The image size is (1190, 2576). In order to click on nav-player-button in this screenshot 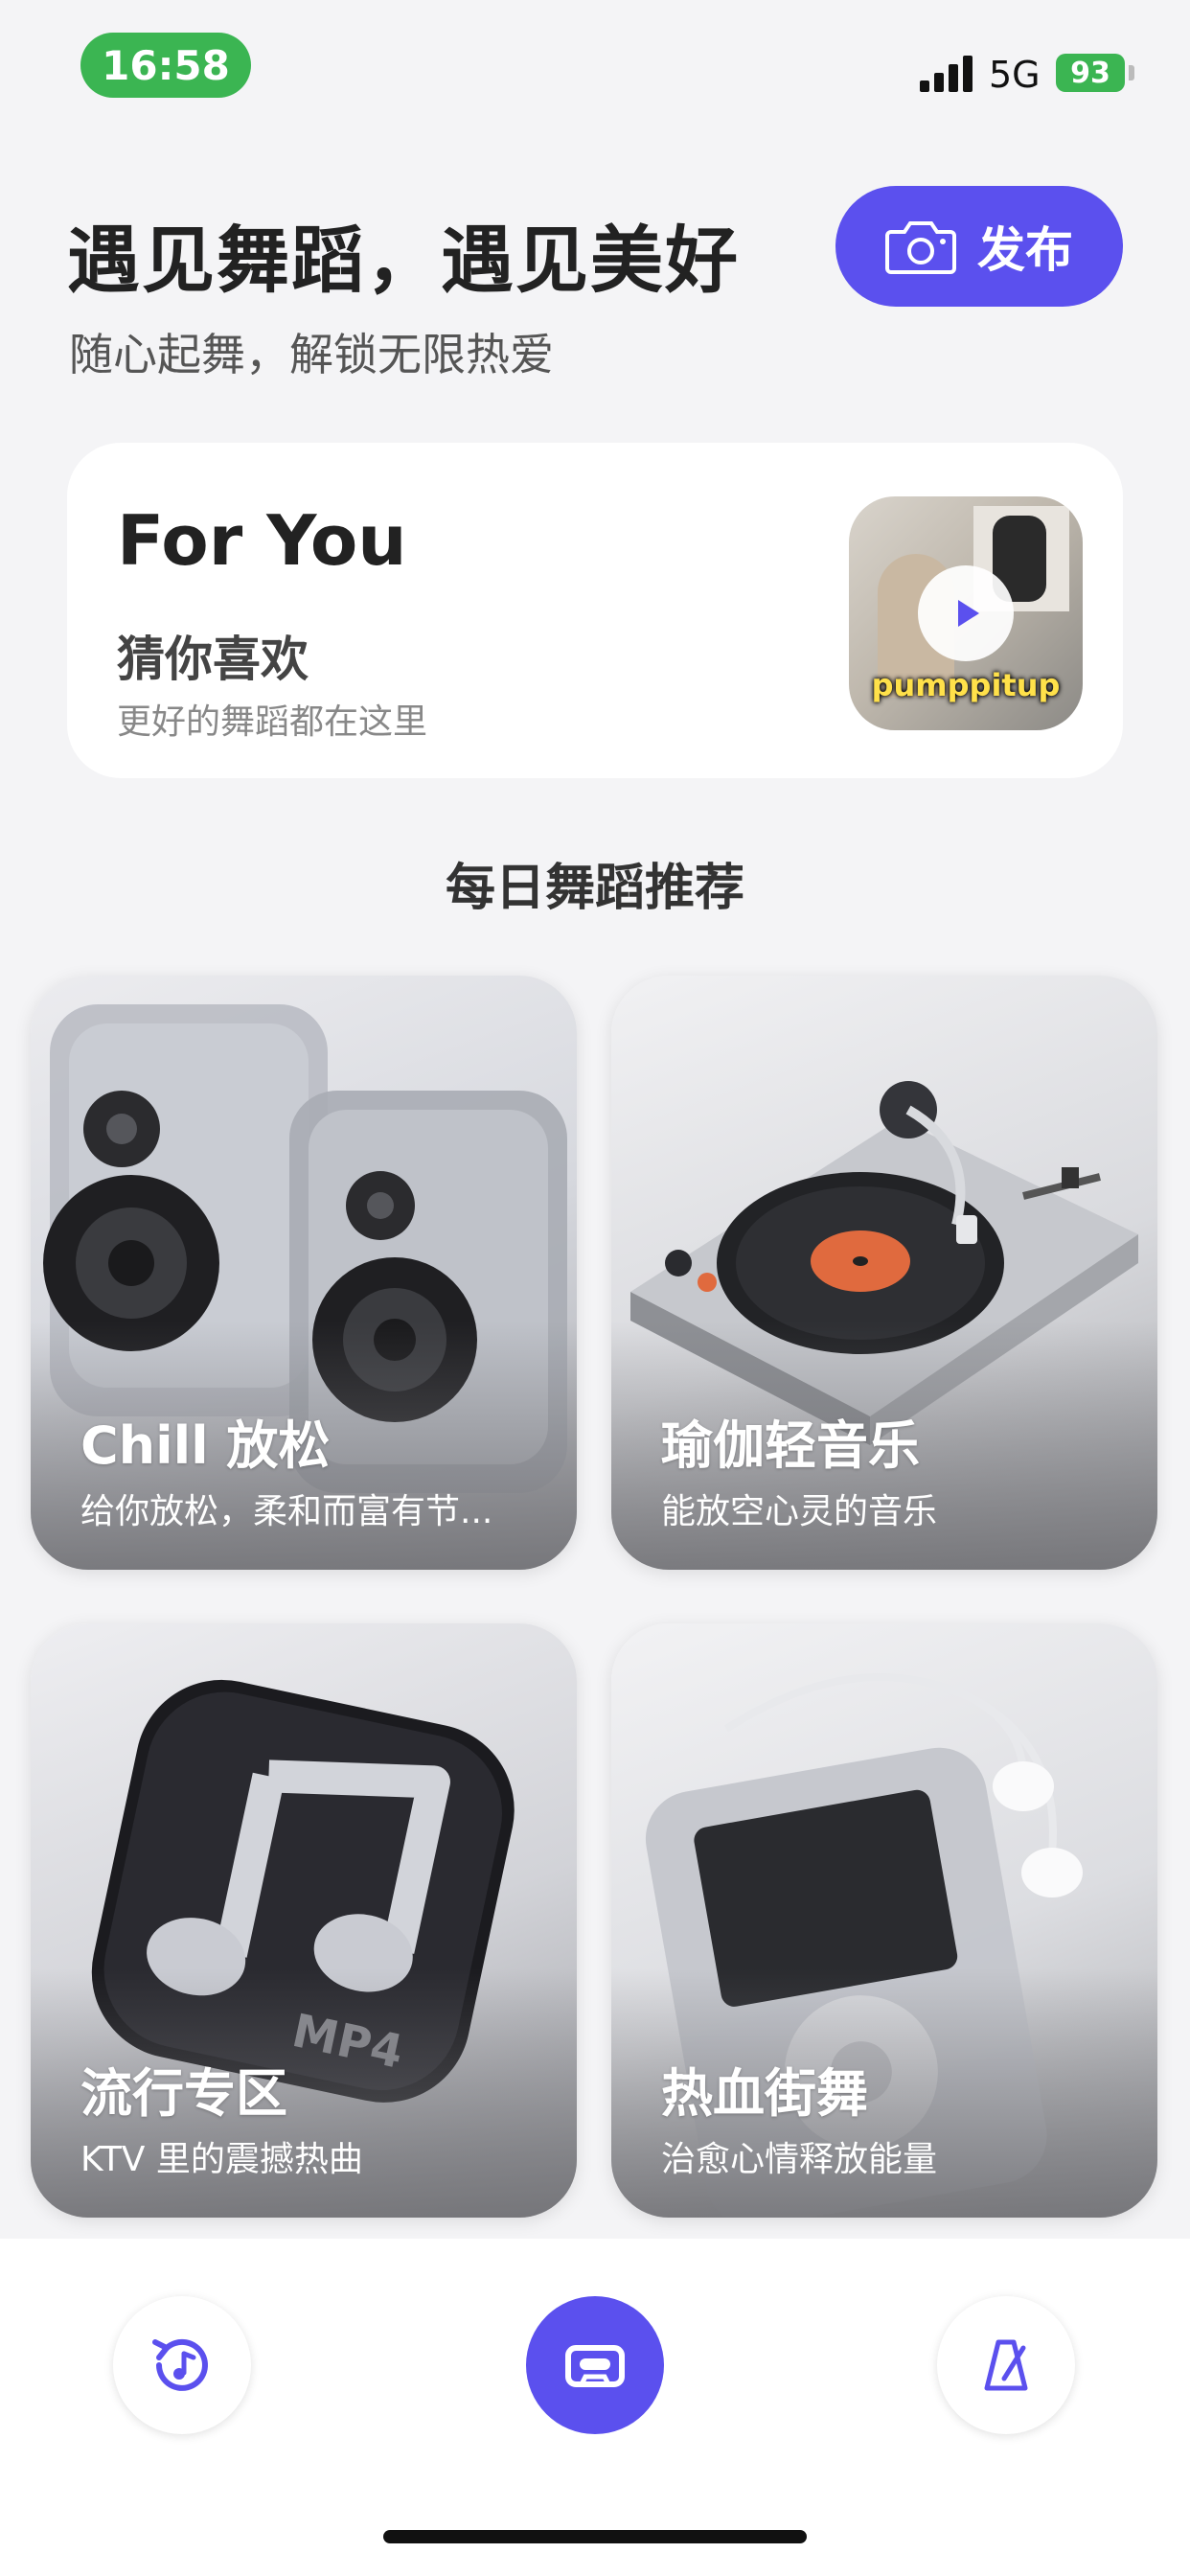, I will do `click(595, 2365)`.